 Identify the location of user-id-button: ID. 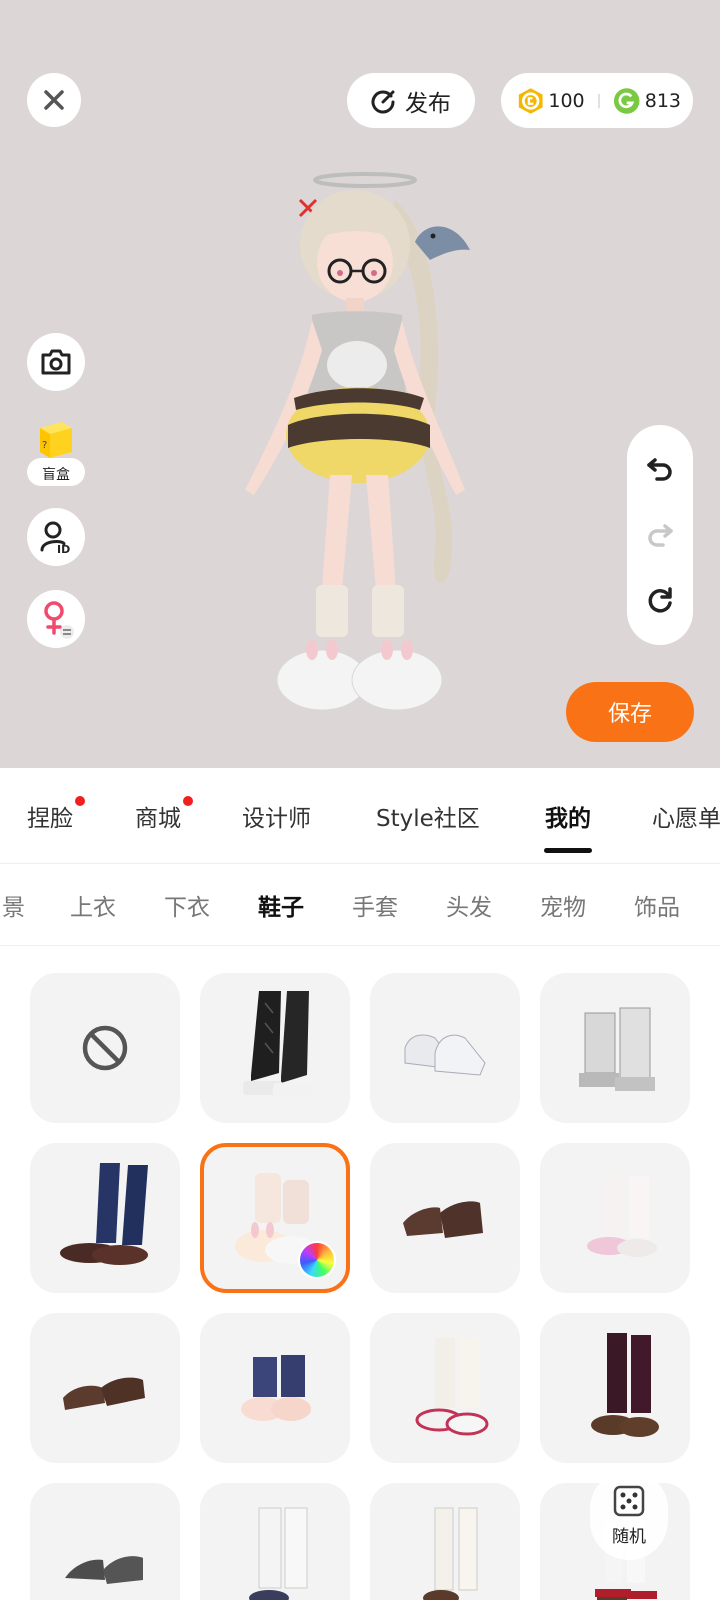
(56, 537).